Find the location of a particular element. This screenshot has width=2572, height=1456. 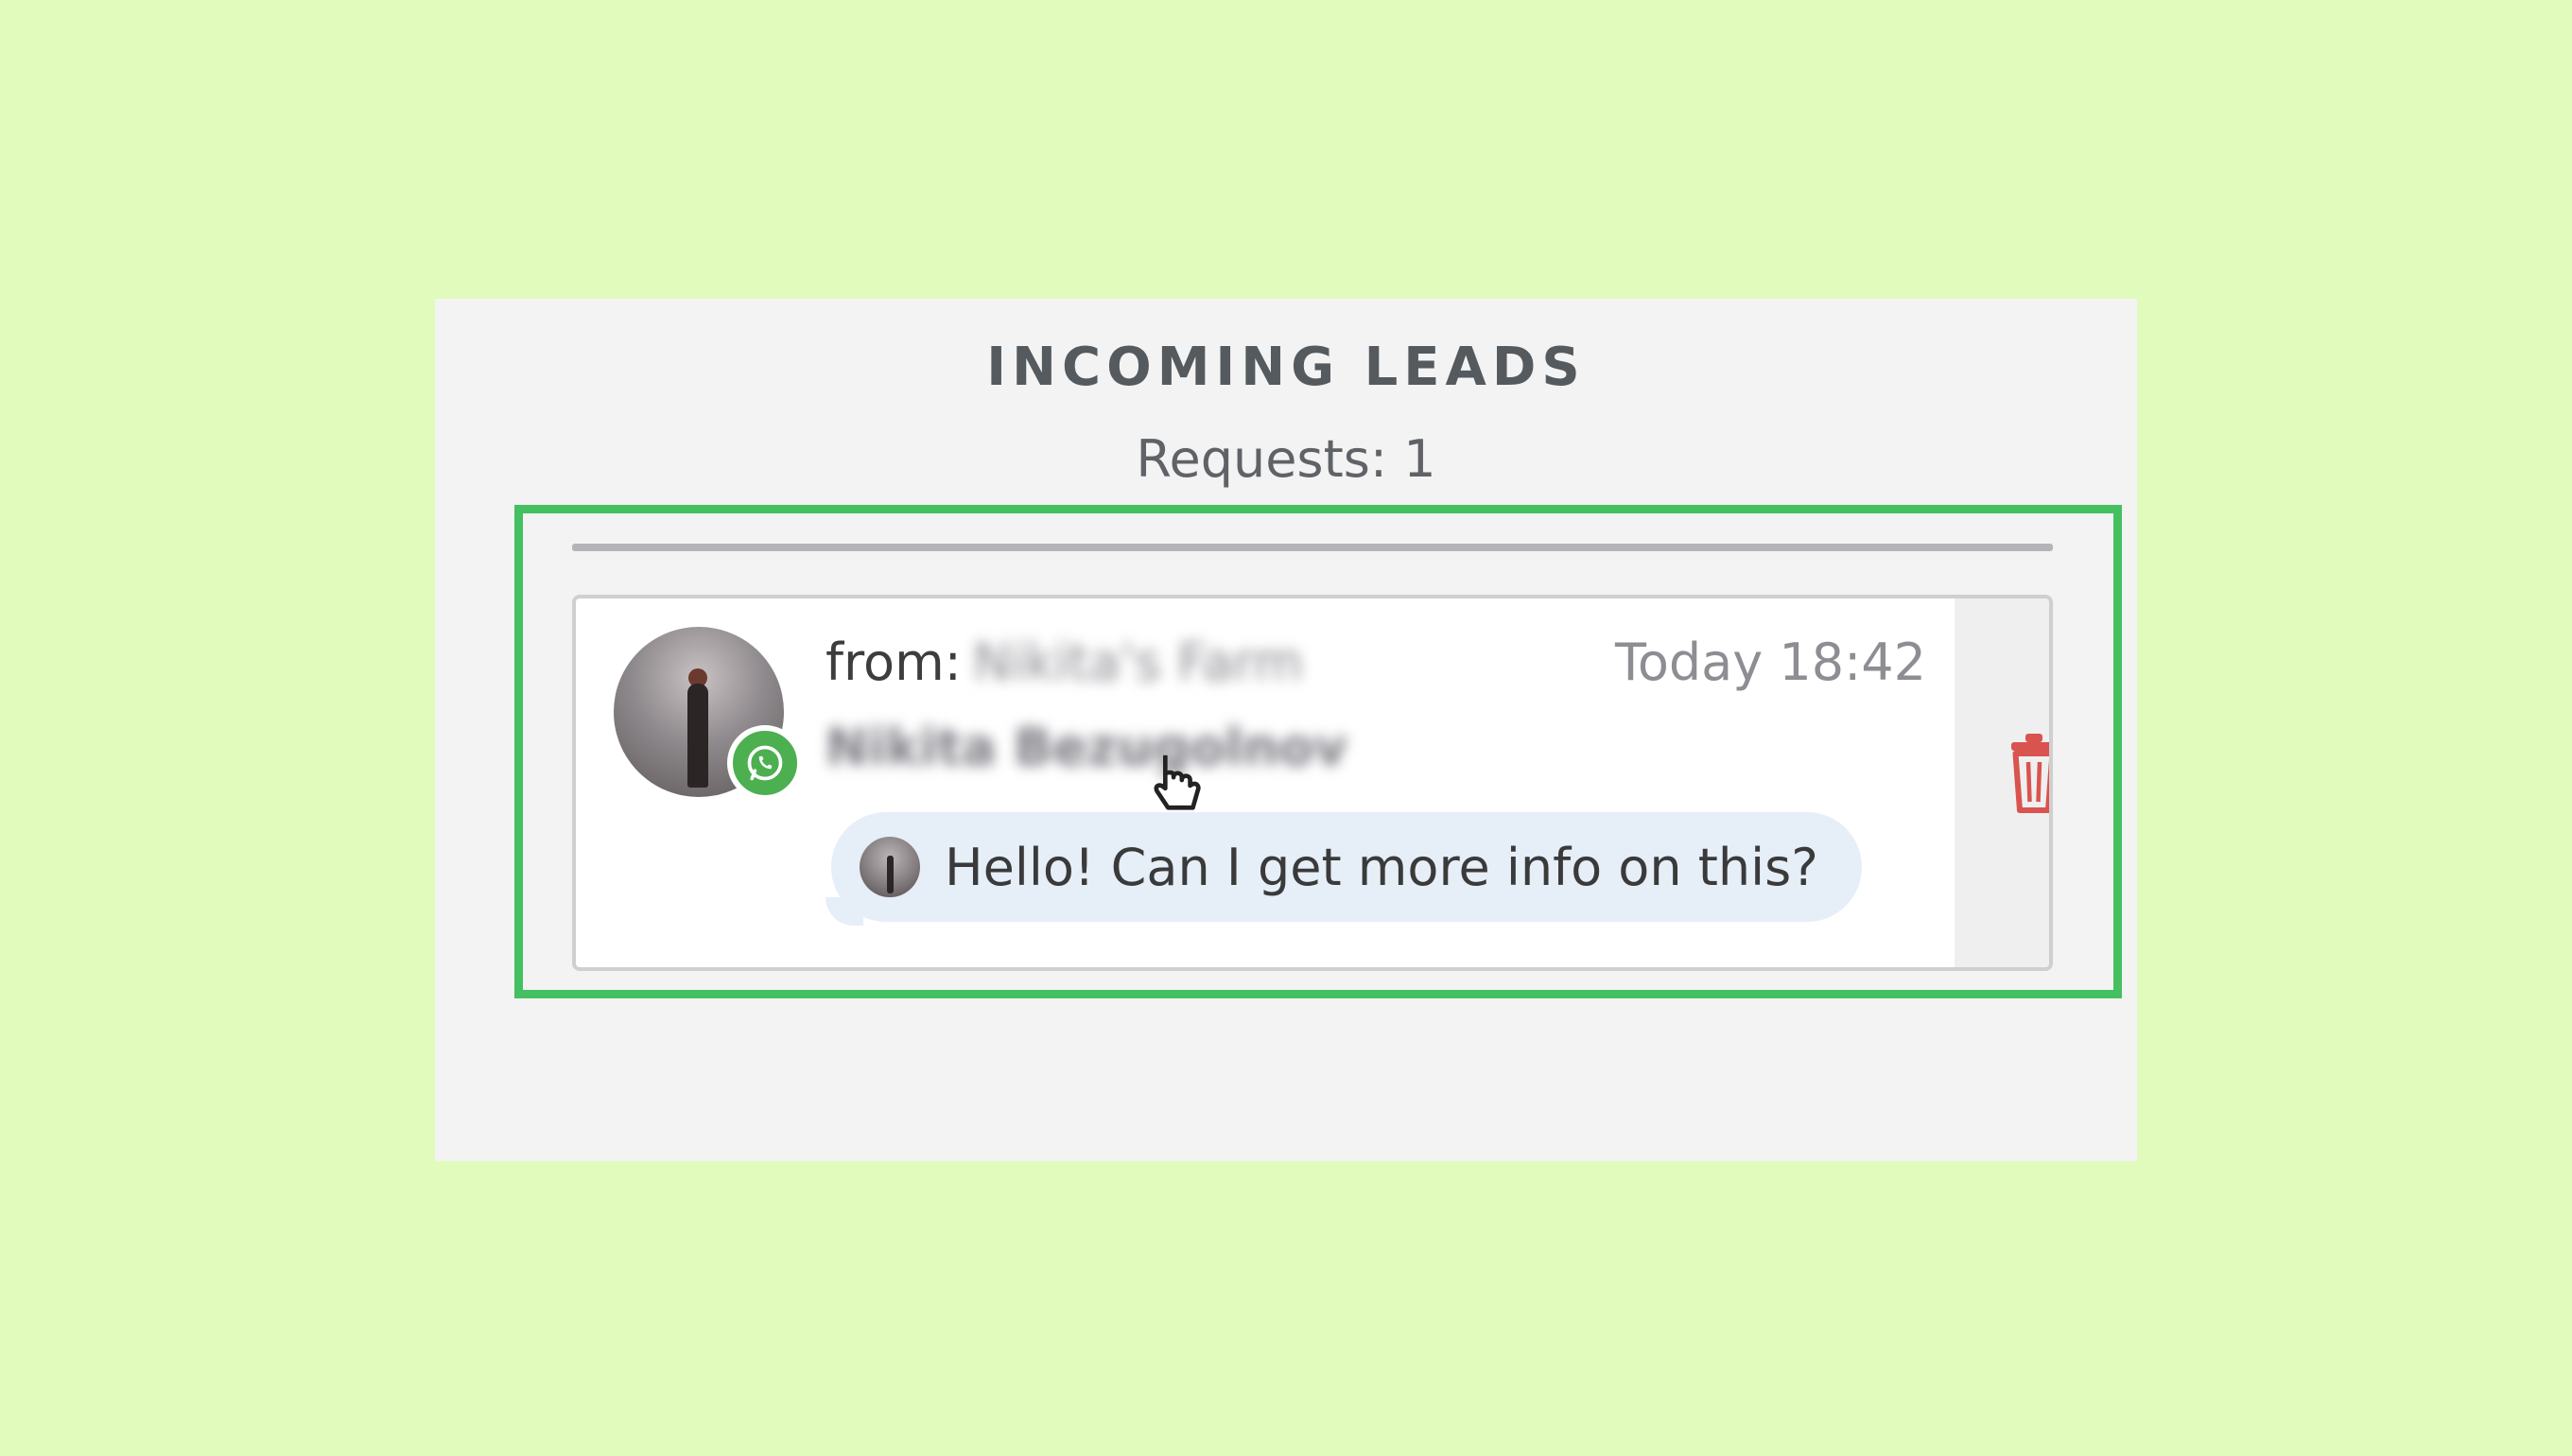

whatsapp-icon is located at coordinates (765, 763).